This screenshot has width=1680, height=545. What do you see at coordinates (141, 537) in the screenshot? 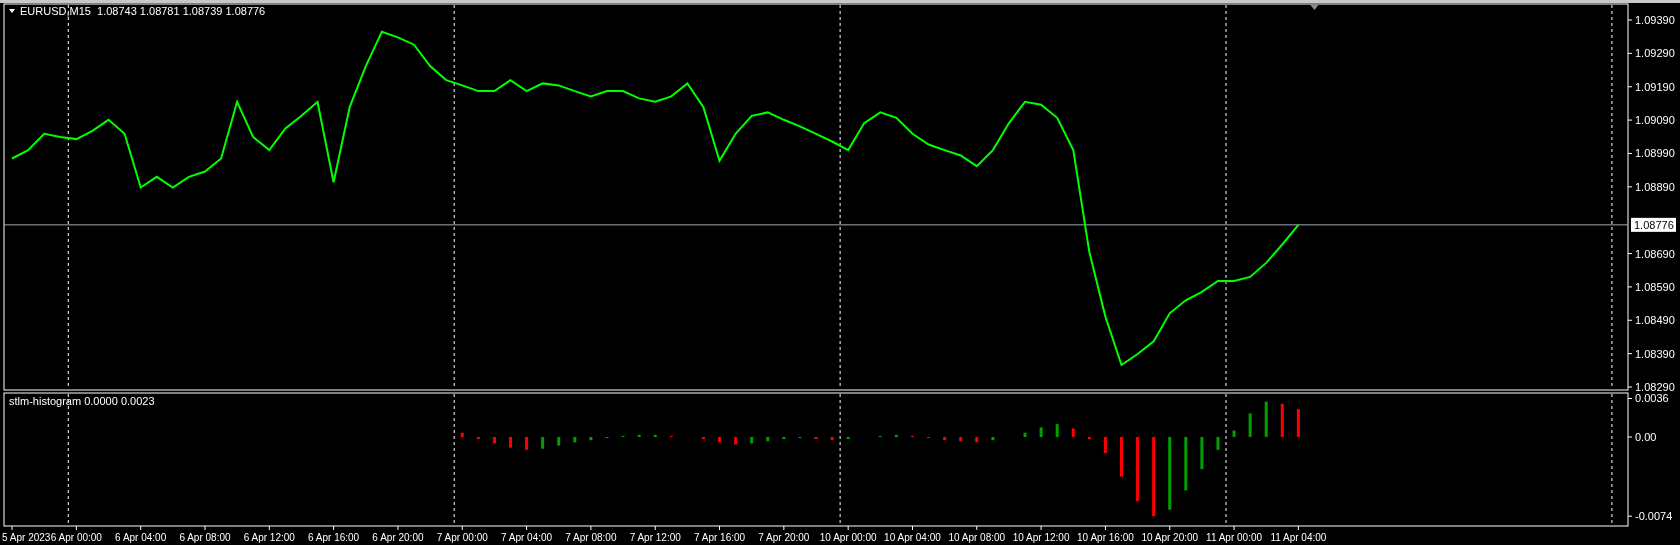
I see `time-axis-label: 6 Apr 04:00` at bounding box center [141, 537].